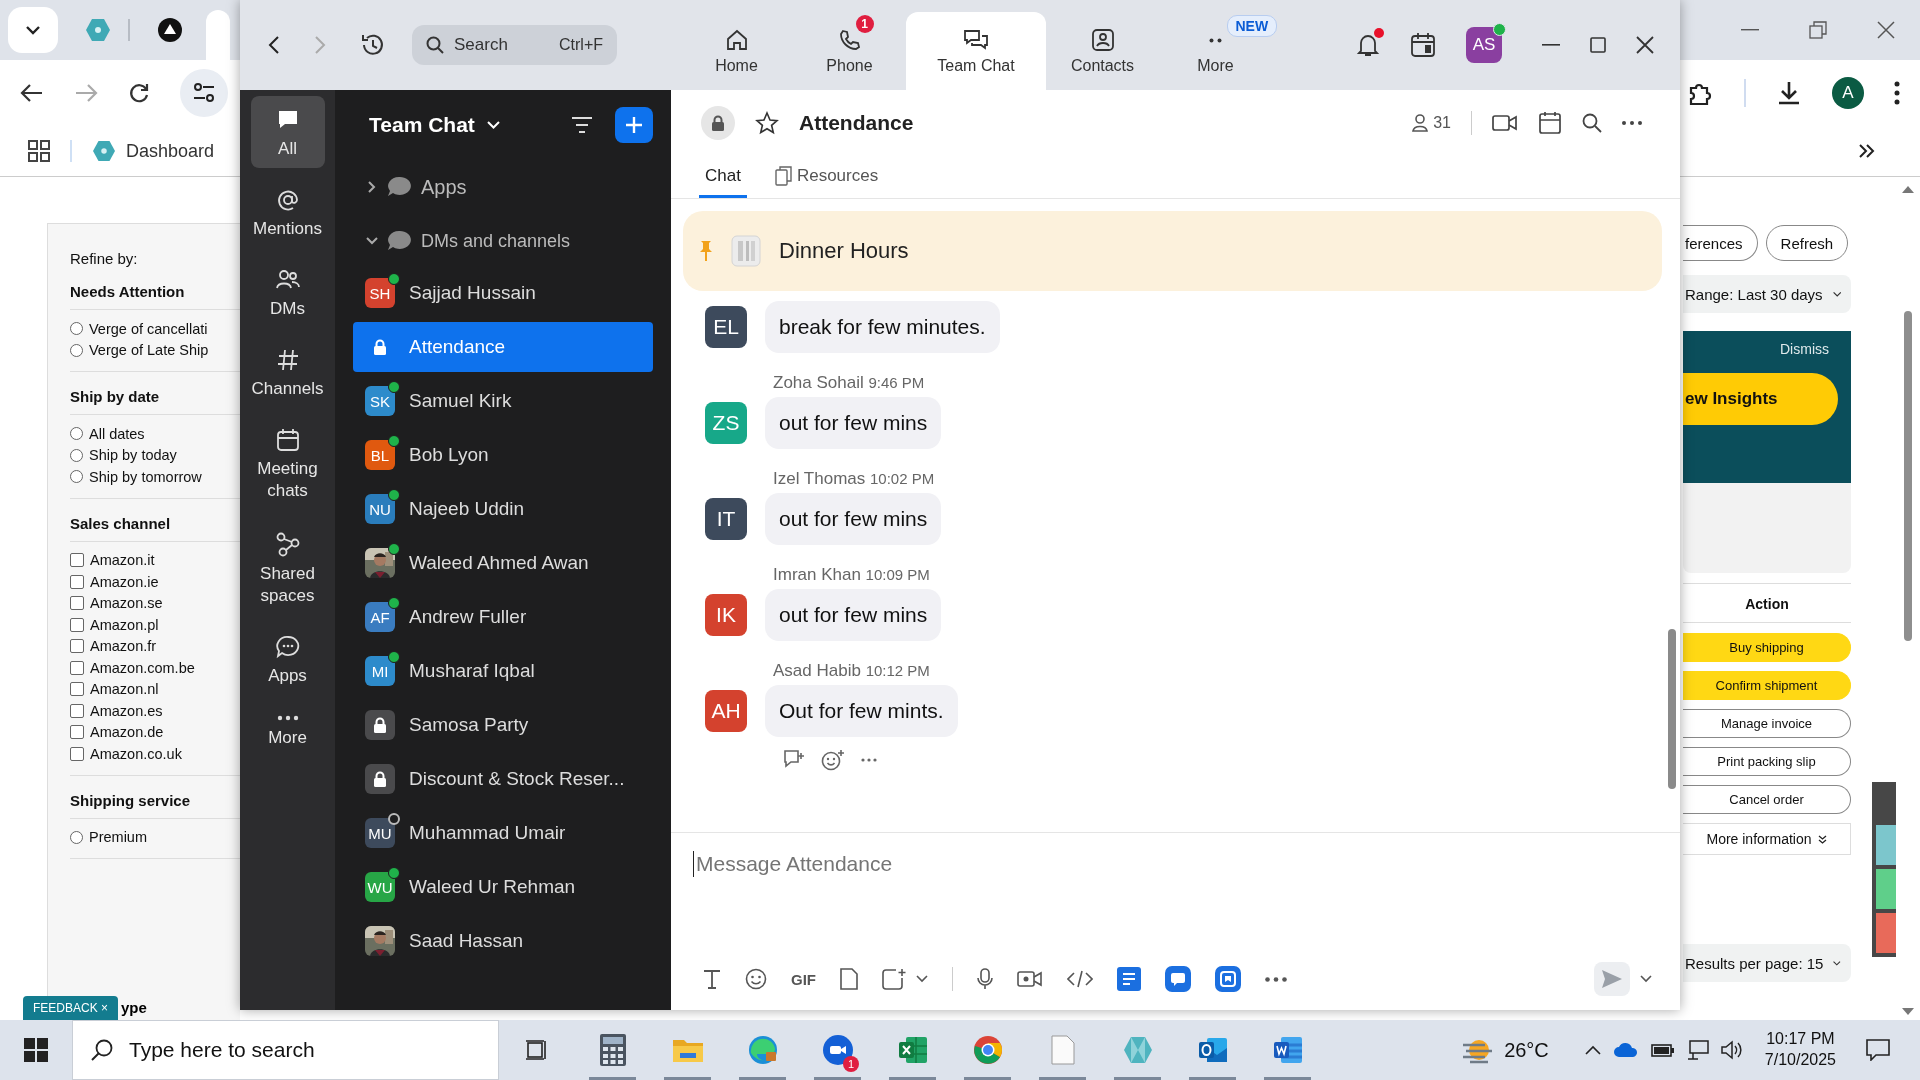 Image resolution: width=1920 pixels, height=1080 pixels. Describe the element at coordinates (373, 45) in the screenshot. I see `history-icon` at that location.